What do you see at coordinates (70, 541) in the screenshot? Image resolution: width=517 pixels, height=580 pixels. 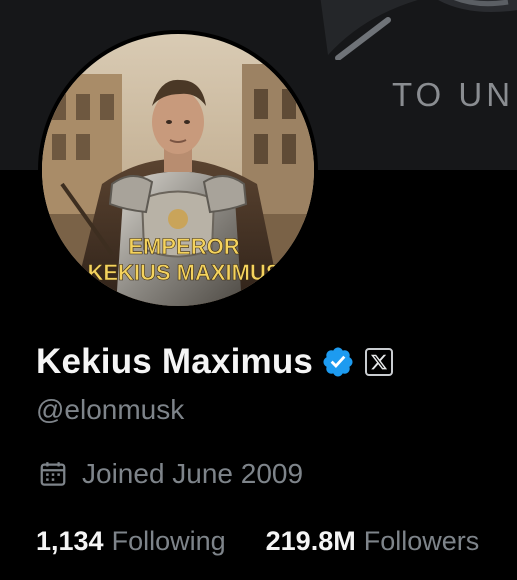 I see `following-count: 1,134` at bounding box center [70, 541].